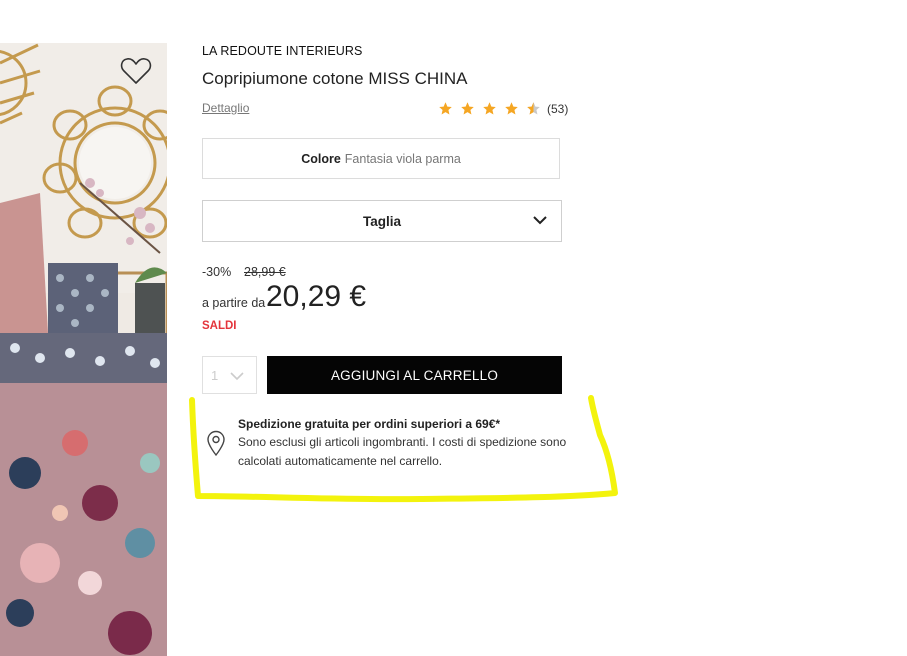 This screenshot has height=656, width=907. Describe the element at coordinates (216, 443) in the screenshot. I see `location-pin-icon` at that location.